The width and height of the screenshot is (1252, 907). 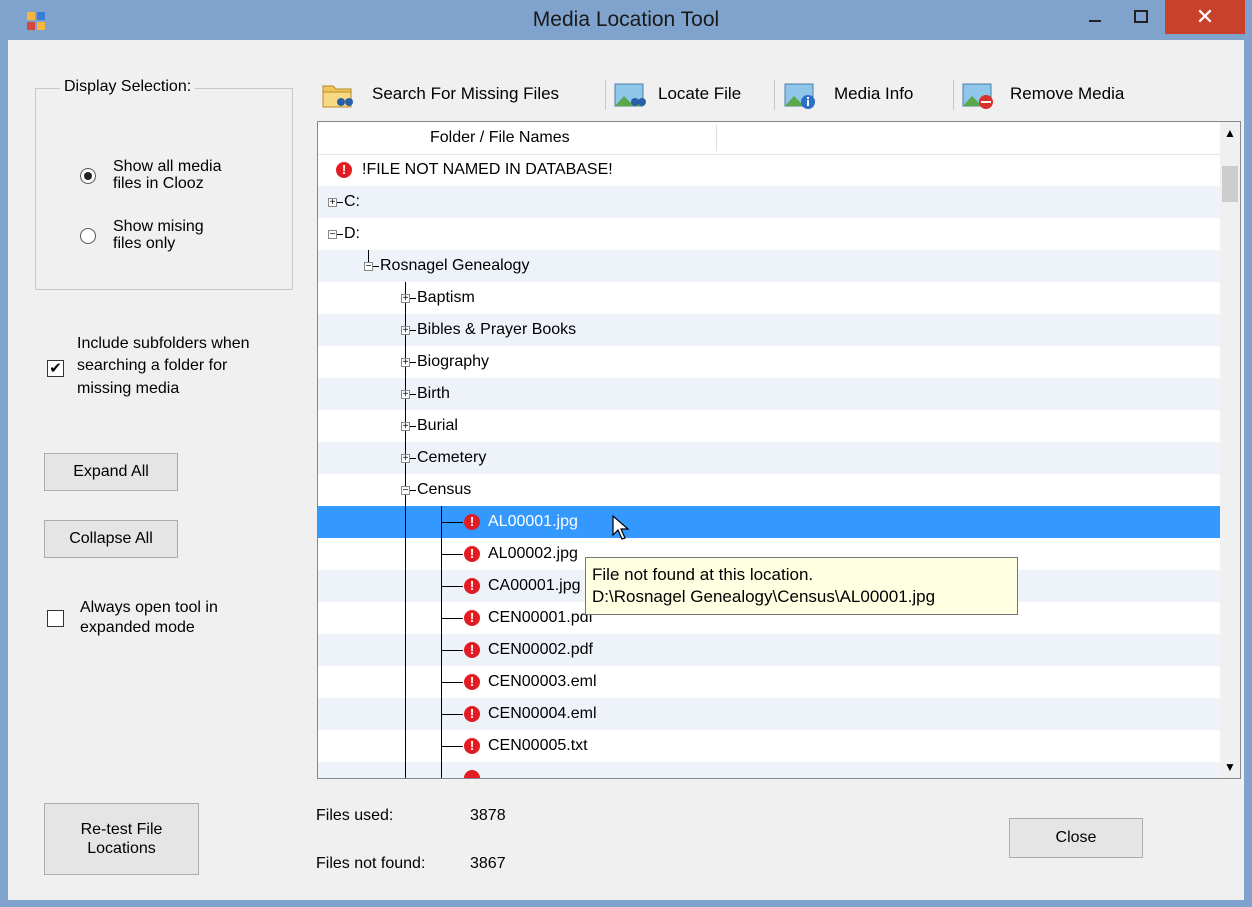 I want to click on tree-row: ! CEN00004.eml, so click(x=769, y=714).